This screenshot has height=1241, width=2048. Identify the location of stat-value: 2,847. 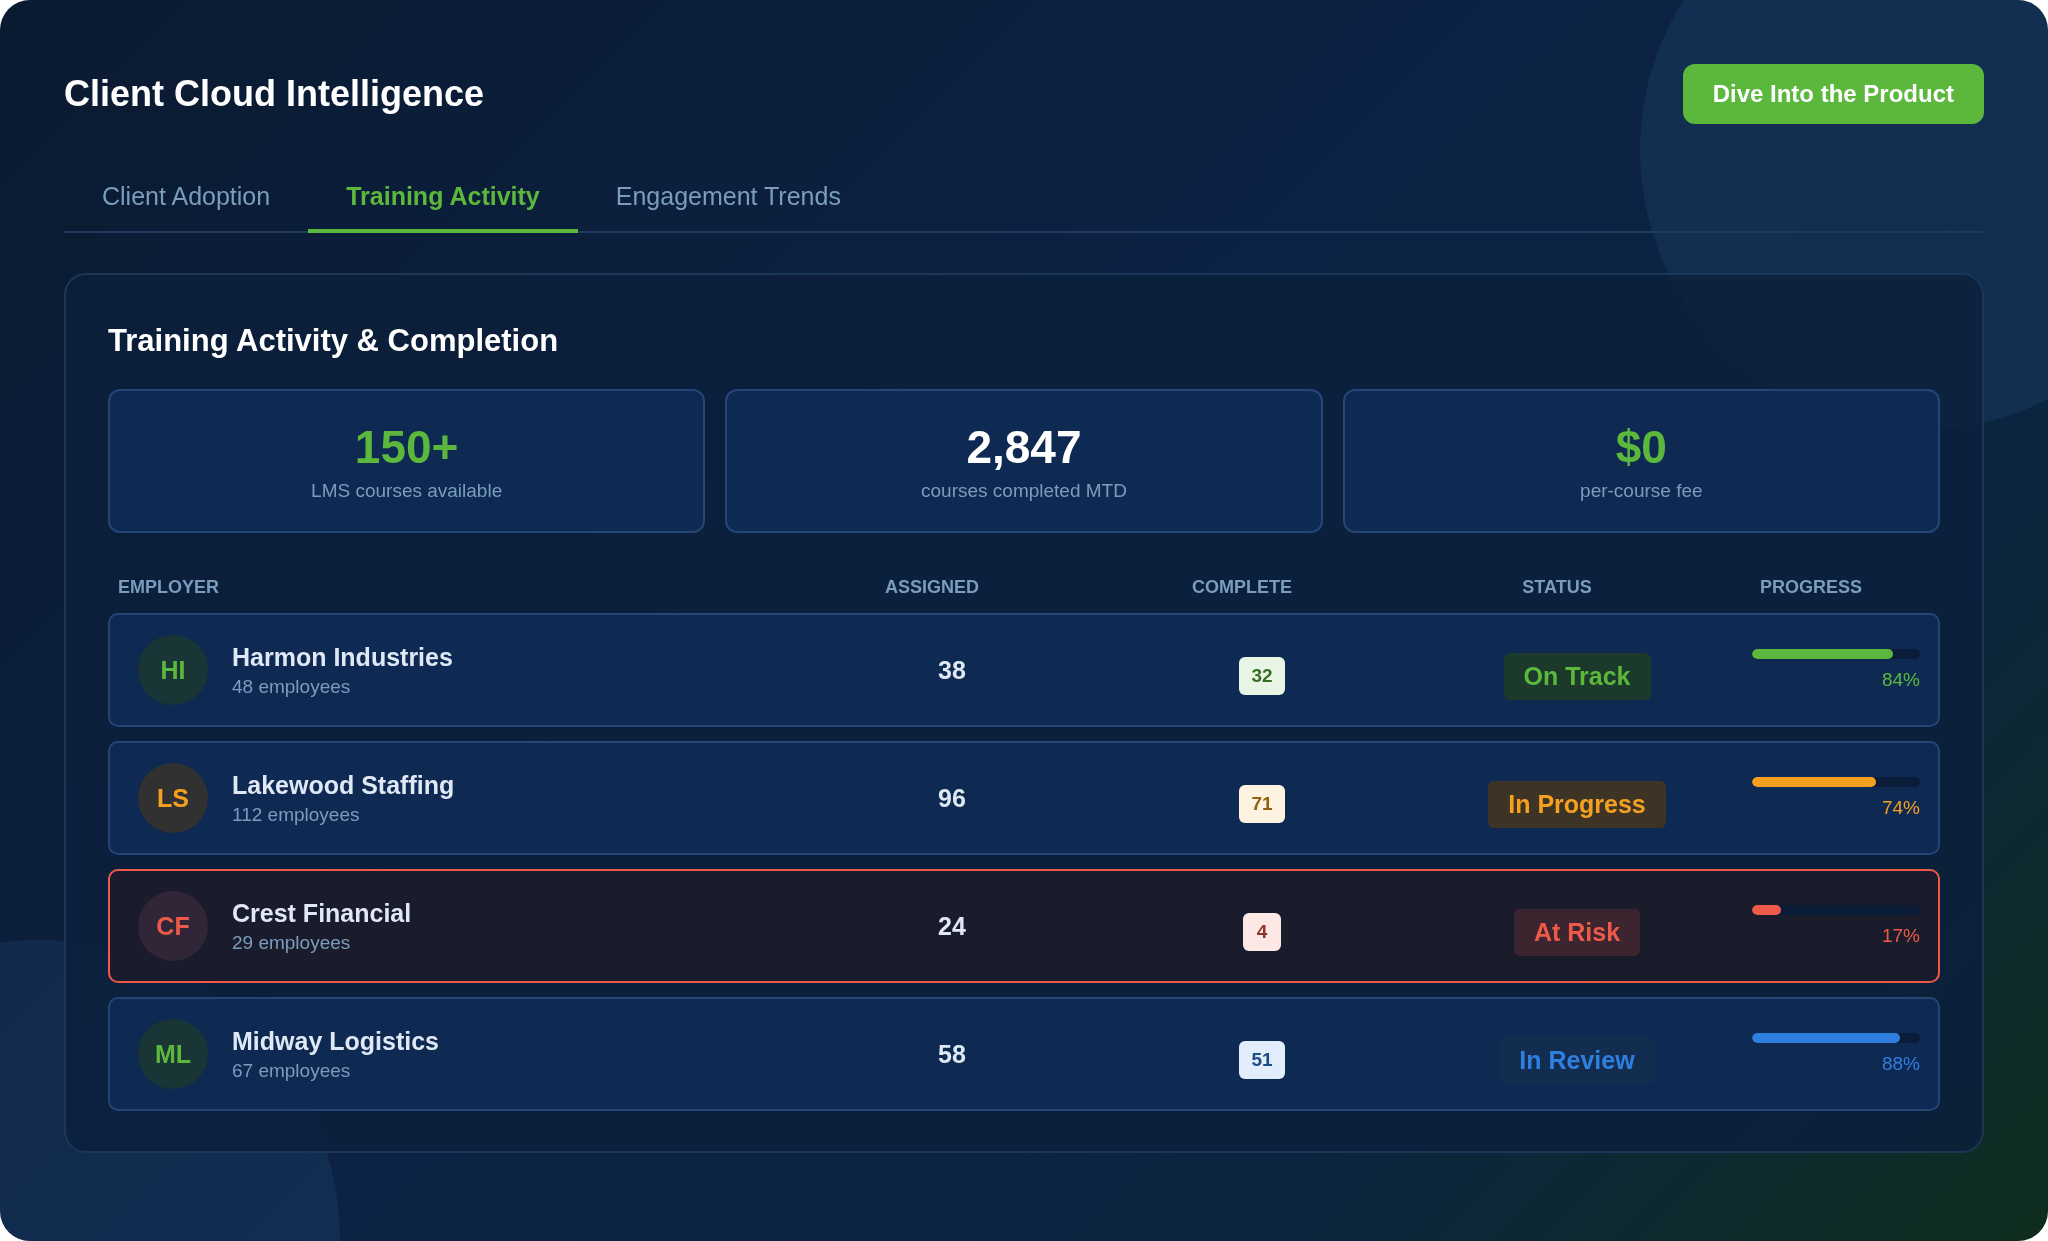
(1024, 447).